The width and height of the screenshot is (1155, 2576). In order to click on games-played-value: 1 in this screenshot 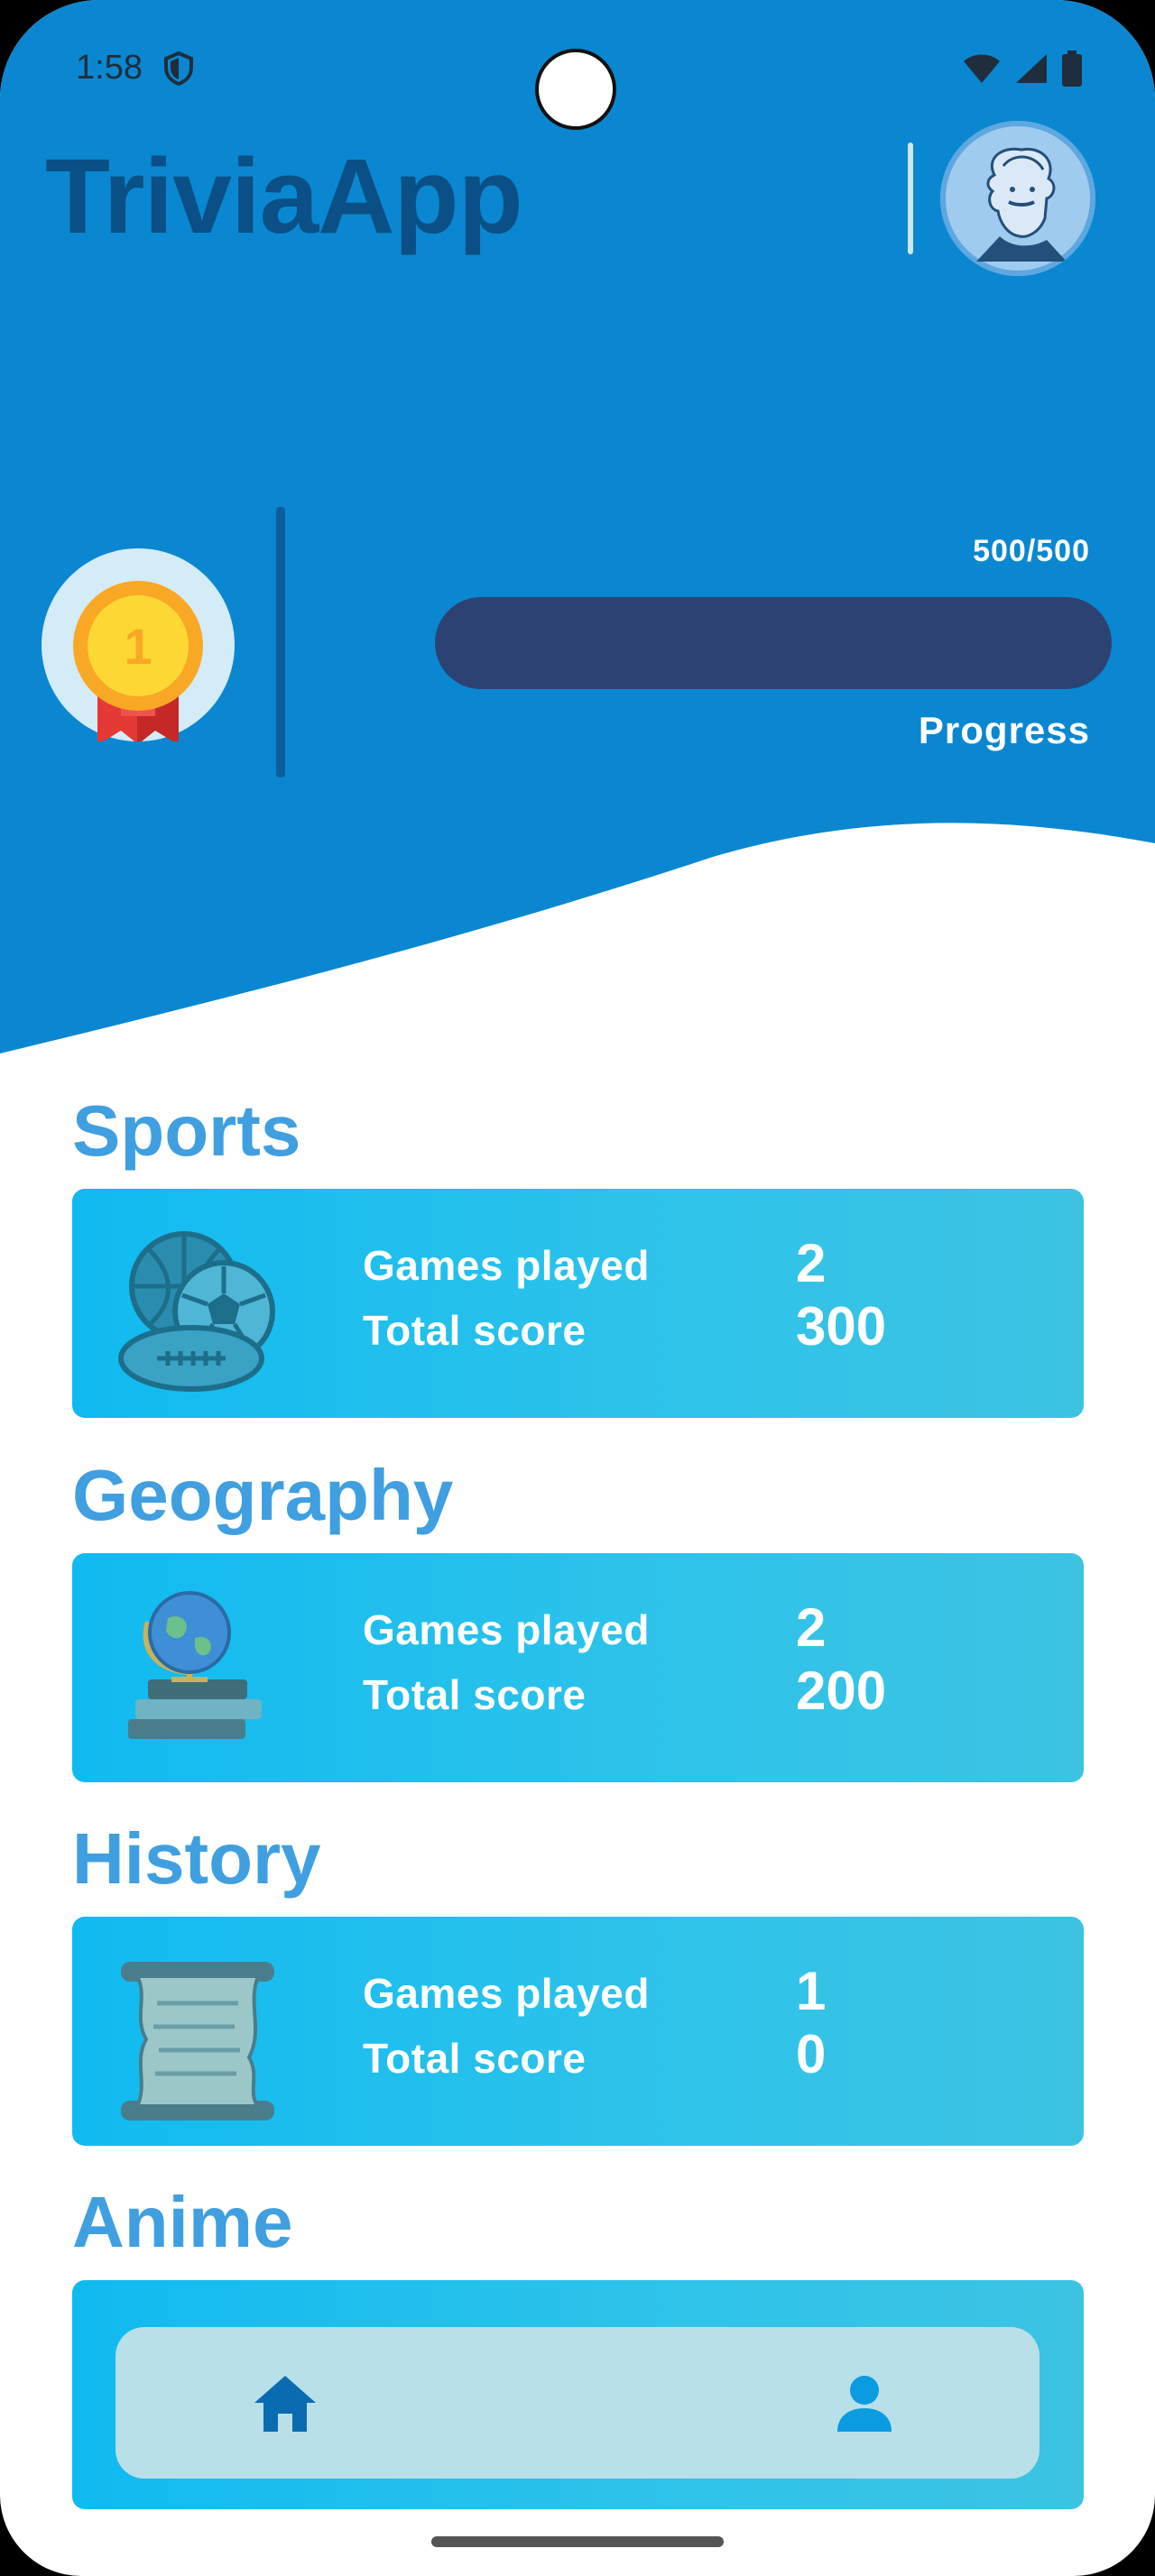, I will do `click(811, 1991)`.